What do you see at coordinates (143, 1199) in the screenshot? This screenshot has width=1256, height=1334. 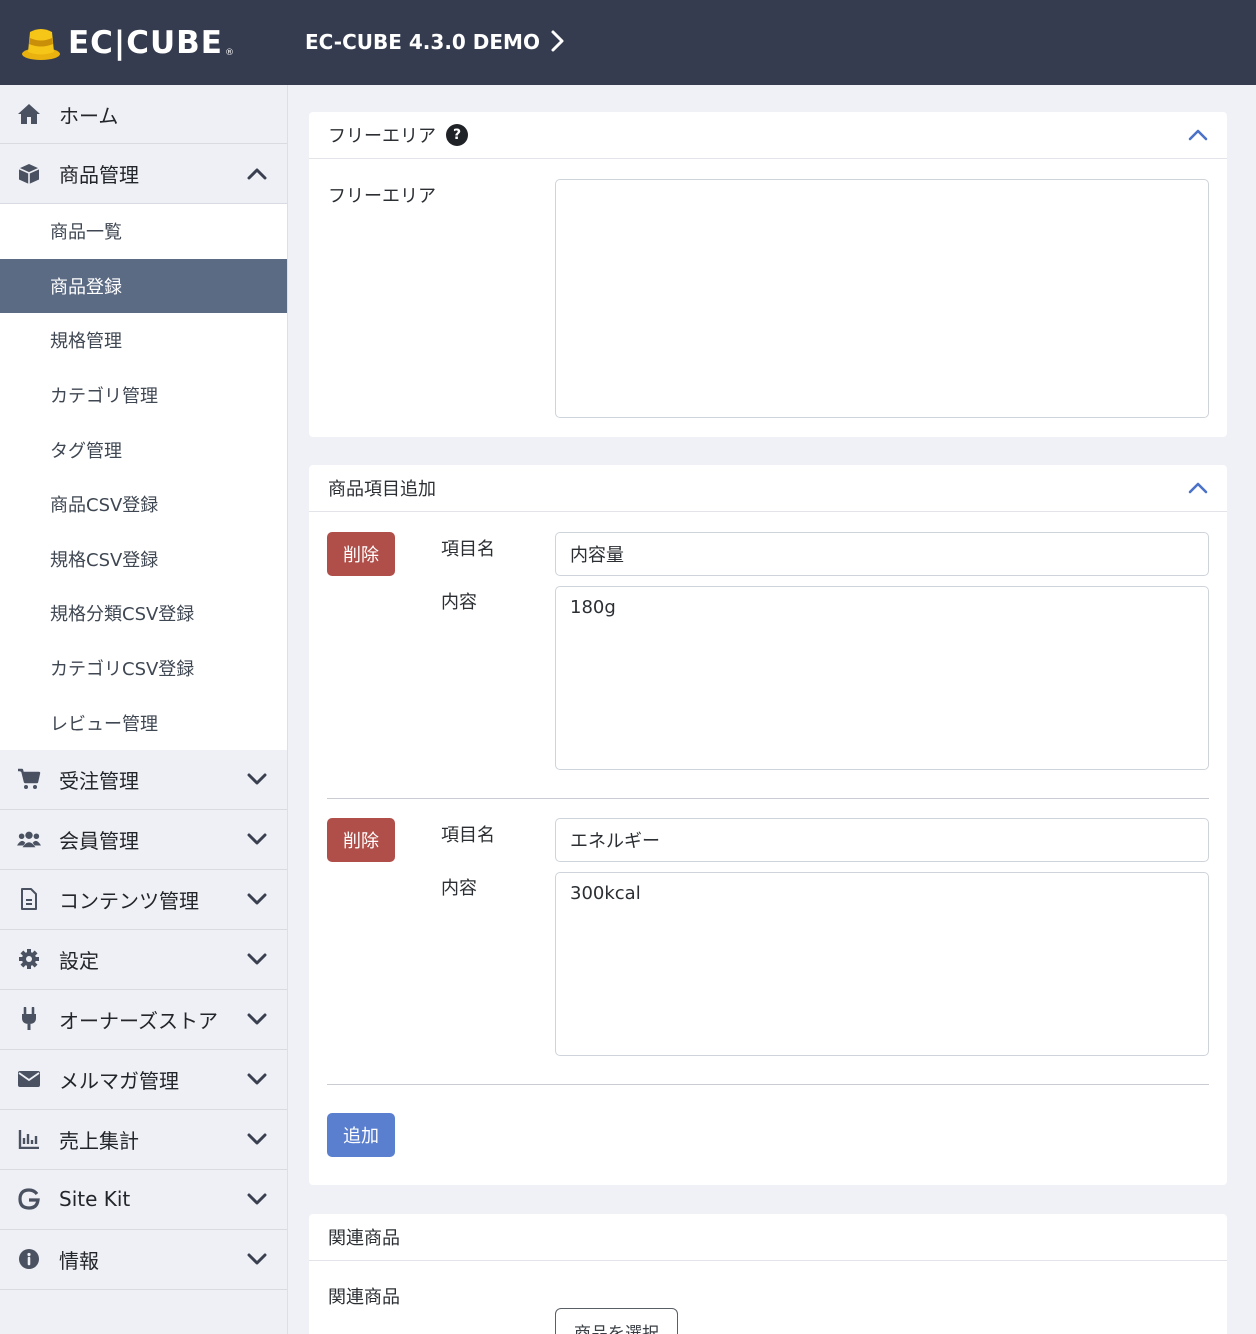 I see `sidebar-item-sitekit: Site Kit` at bounding box center [143, 1199].